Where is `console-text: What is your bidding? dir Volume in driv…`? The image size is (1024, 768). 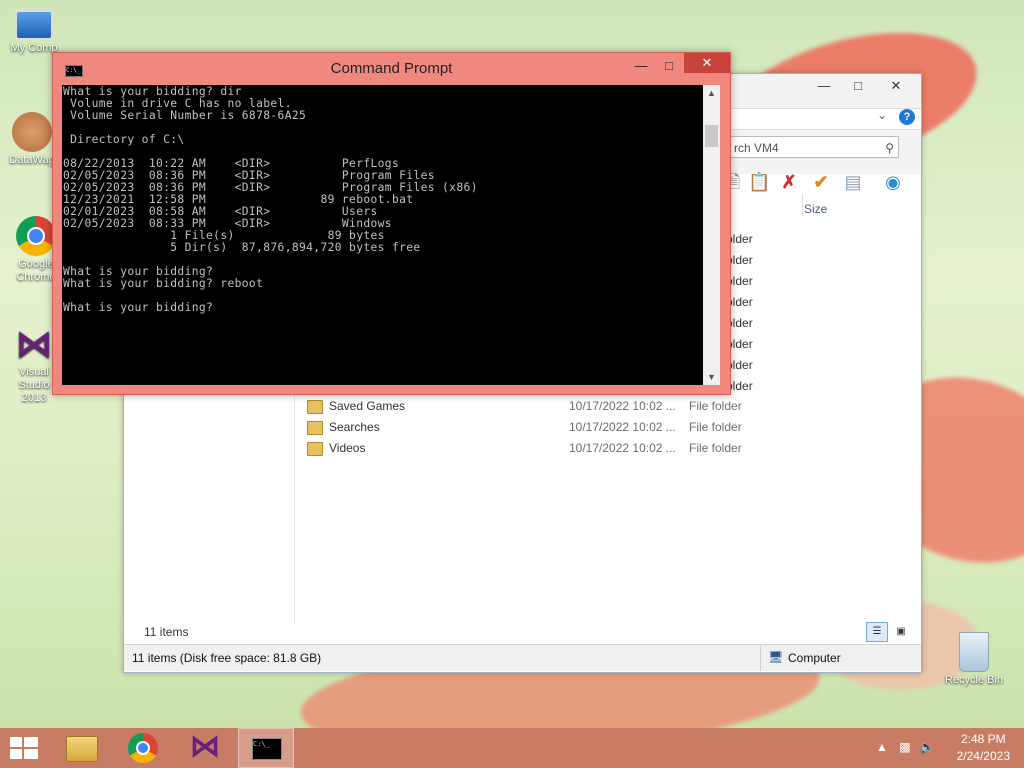 console-text: What is your bidding? dir Volume in driv… is located at coordinates (270, 199).